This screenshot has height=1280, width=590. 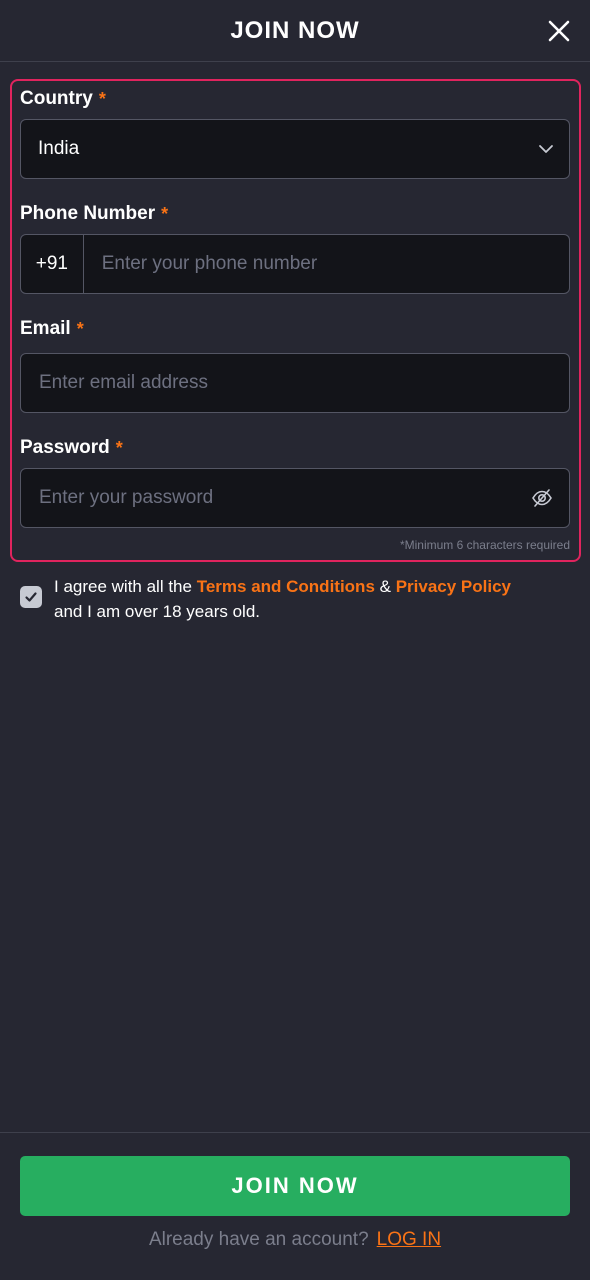 I want to click on email-label: Email *, so click(x=52, y=328).